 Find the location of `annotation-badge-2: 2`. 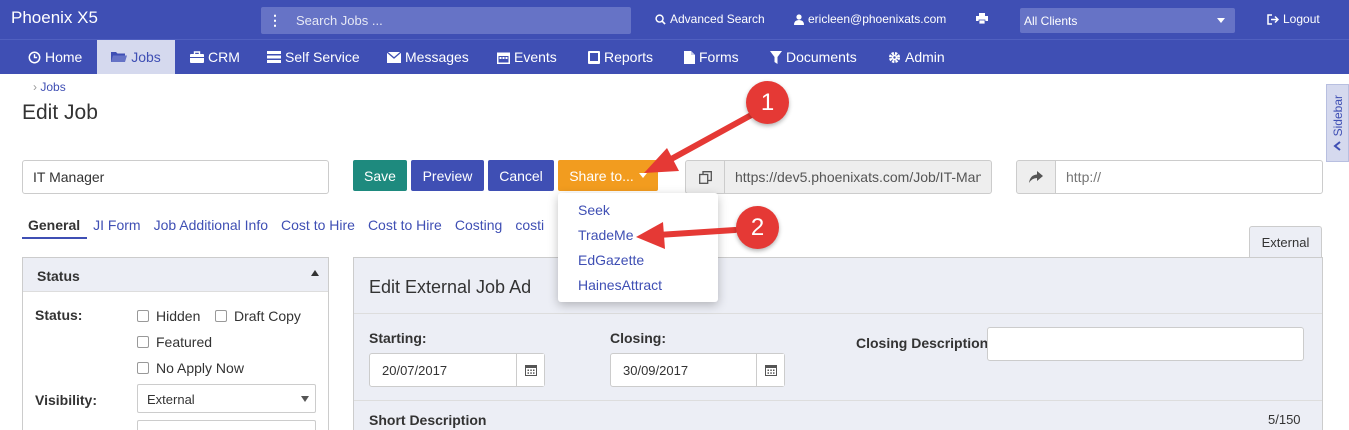

annotation-badge-2: 2 is located at coordinates (757, 227).